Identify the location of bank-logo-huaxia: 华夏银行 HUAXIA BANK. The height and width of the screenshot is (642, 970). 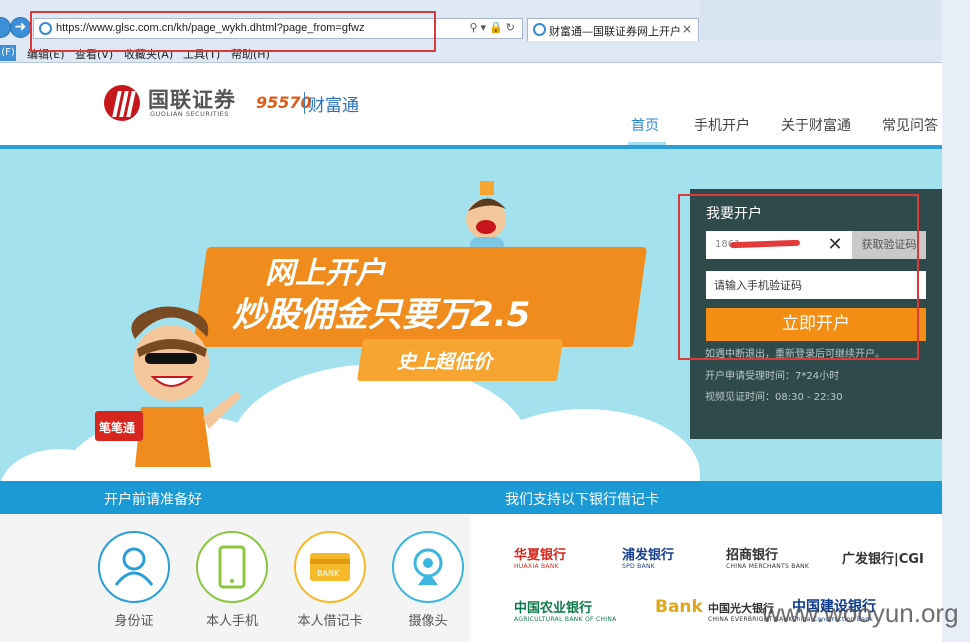
(540, 557).